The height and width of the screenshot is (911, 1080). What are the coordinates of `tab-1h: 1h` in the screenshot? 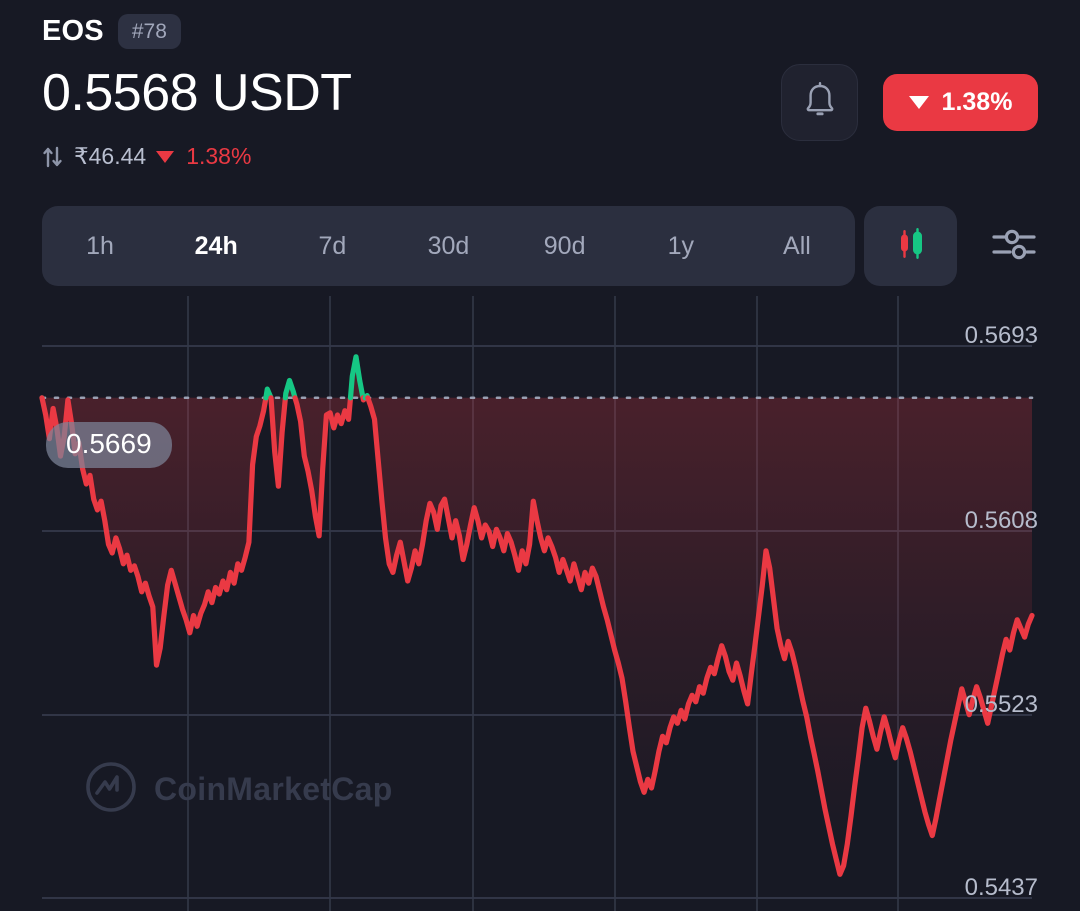 It's located at (100, 246).